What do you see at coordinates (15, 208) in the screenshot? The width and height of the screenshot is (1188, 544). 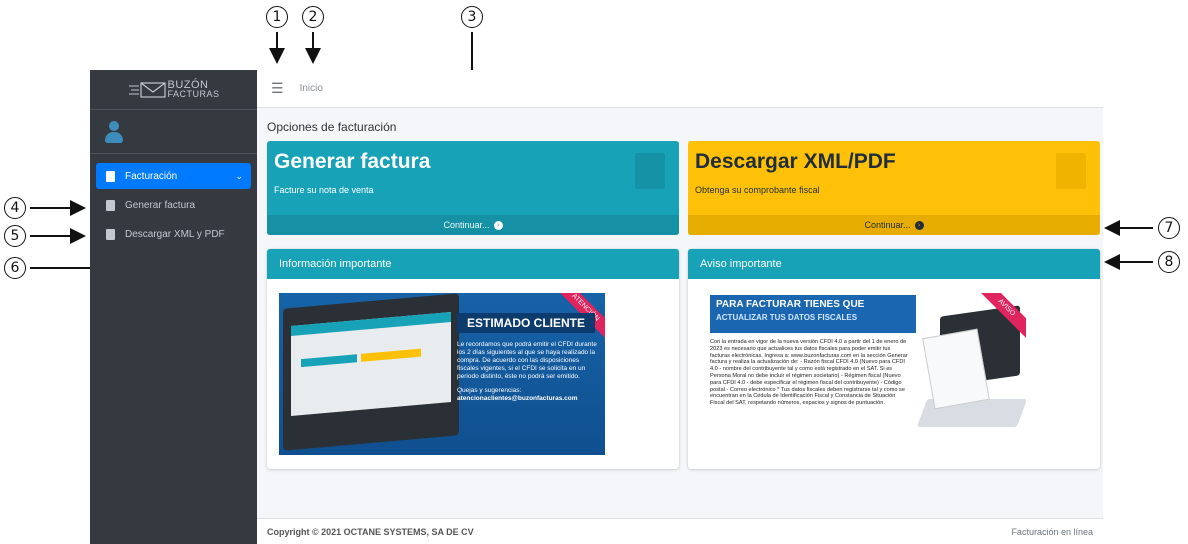 I see `marker-4: 4` at bounding box center [15, 208].